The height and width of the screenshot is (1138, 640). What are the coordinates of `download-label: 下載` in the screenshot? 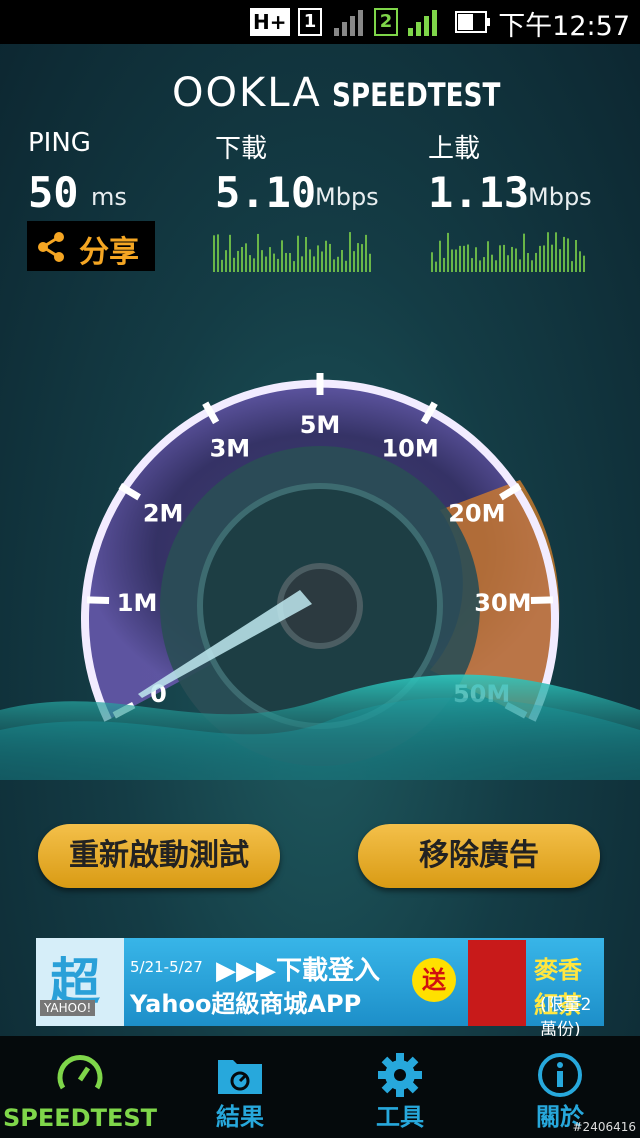 It's located at (241, 149).